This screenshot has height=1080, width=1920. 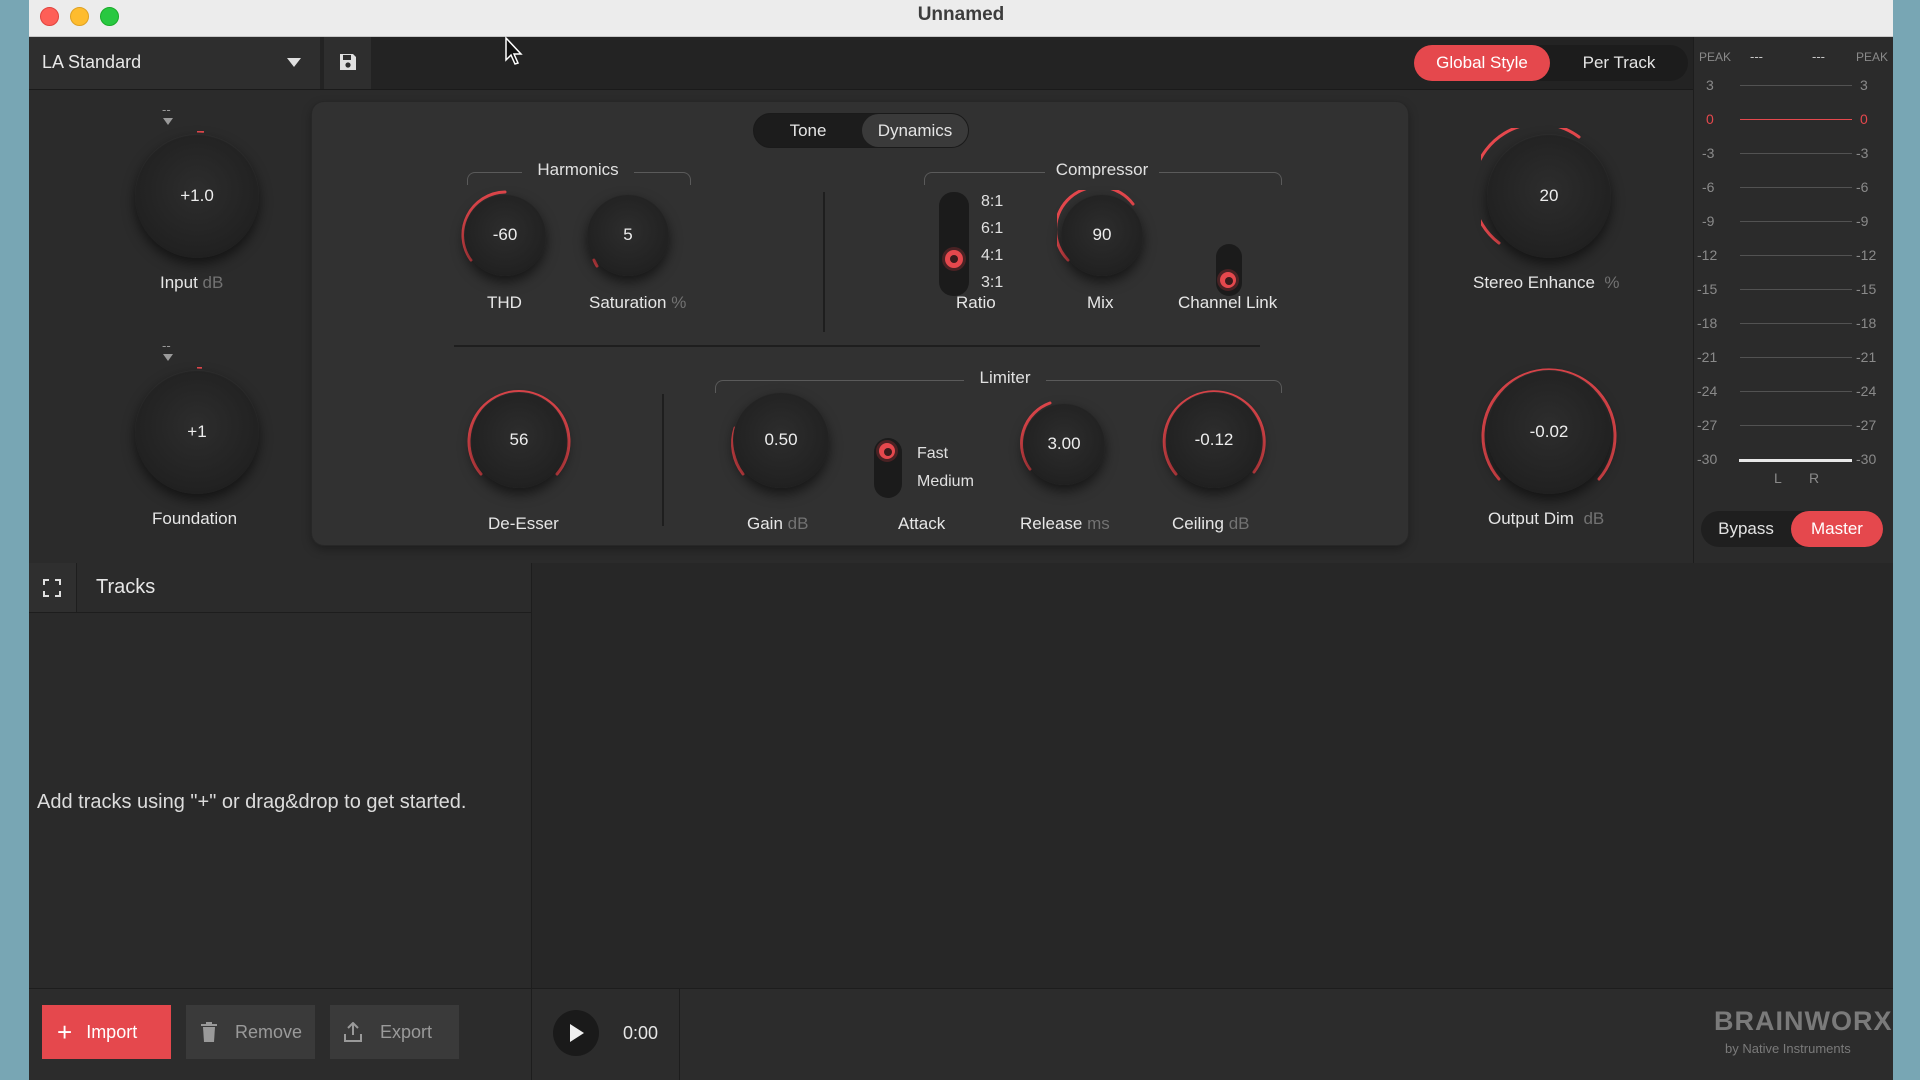 I want to click on export-button: Export, so click(x=394, y=1032).